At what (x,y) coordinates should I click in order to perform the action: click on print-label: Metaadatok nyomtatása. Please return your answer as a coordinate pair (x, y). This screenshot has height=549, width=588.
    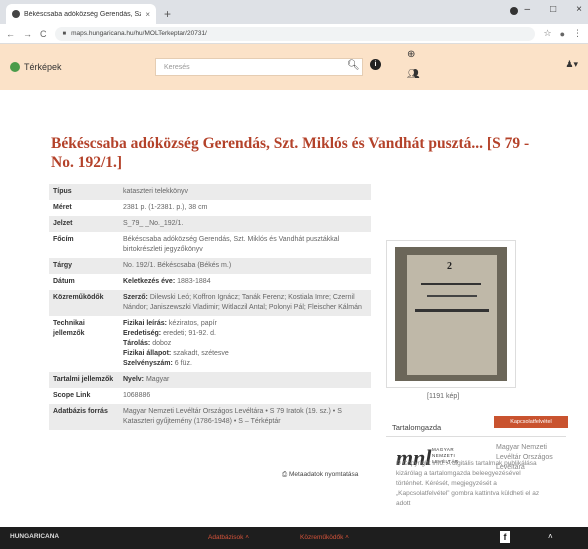
    Looking at the image, I should click on (324, 474).